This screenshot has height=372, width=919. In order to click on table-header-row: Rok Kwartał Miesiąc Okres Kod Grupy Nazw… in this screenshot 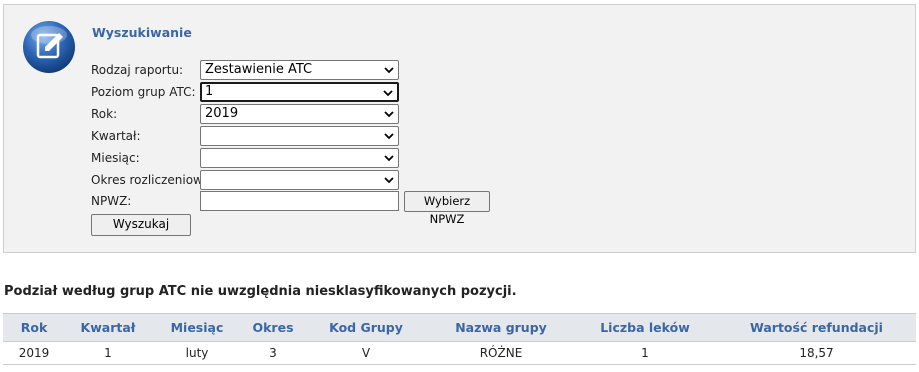, I will do `click(459, 327)`.